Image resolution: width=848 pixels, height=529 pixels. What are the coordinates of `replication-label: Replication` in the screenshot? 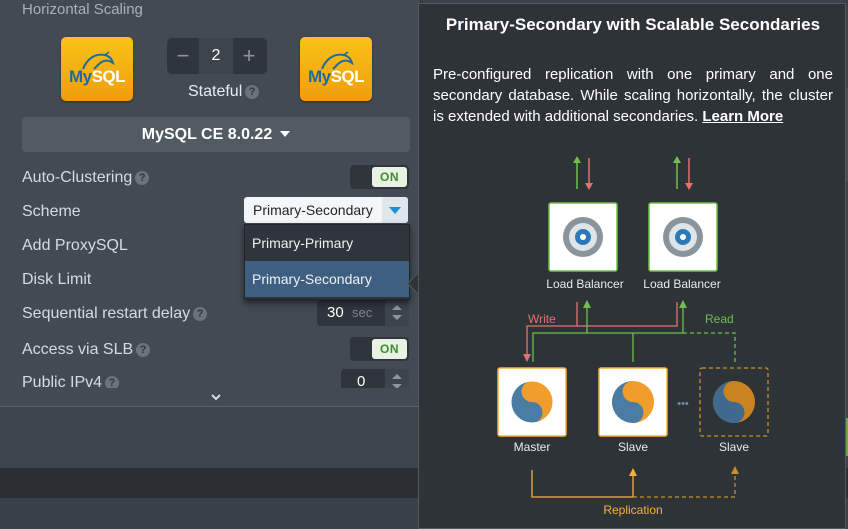 It's located at (632, 510).